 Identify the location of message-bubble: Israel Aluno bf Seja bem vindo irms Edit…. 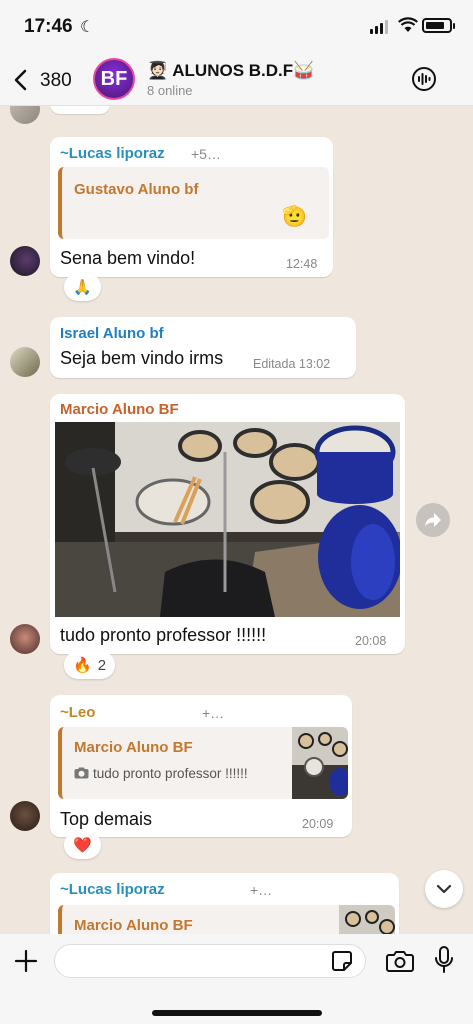
(203, 347).